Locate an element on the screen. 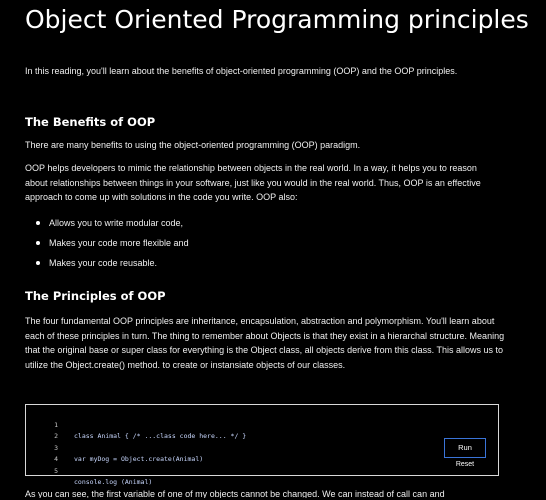 Image resolution: width=546 pixels, height=500 pixels. code-line: 3 var myDog = Object.create(Animal) is located at coordinates (231, 447).